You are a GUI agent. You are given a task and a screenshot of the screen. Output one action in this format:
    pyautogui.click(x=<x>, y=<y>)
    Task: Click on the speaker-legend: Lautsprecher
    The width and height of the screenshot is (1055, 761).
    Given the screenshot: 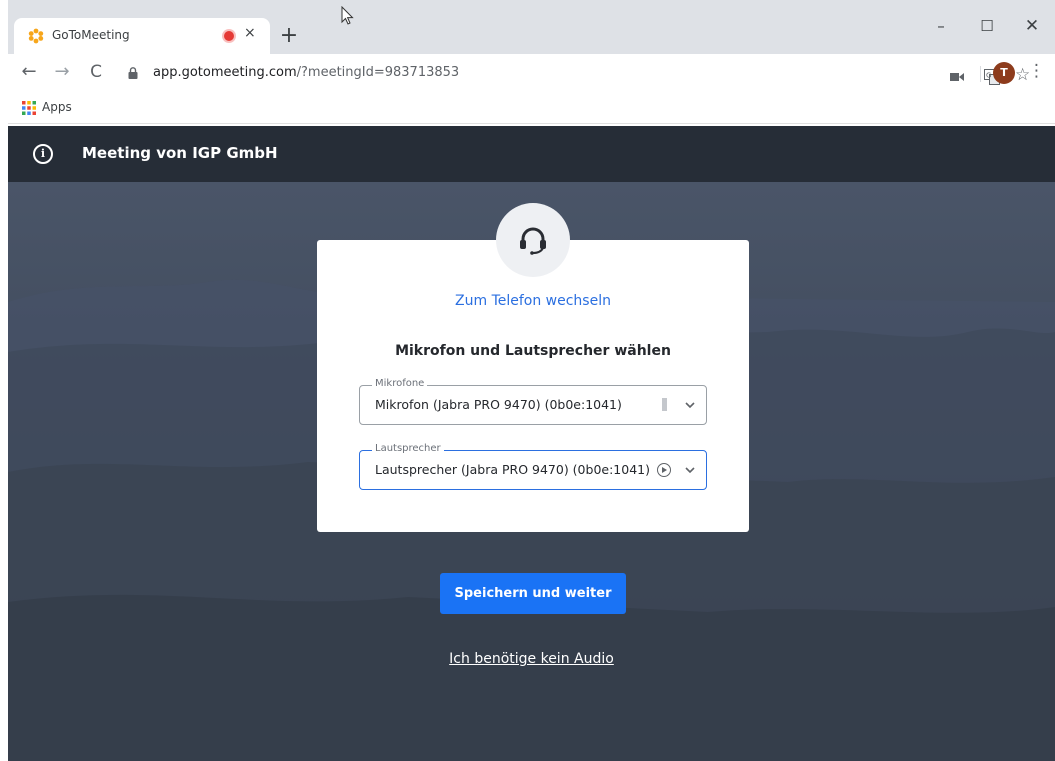 What is the action you would take?
    pyautogui.click(x=408, y=448)
    